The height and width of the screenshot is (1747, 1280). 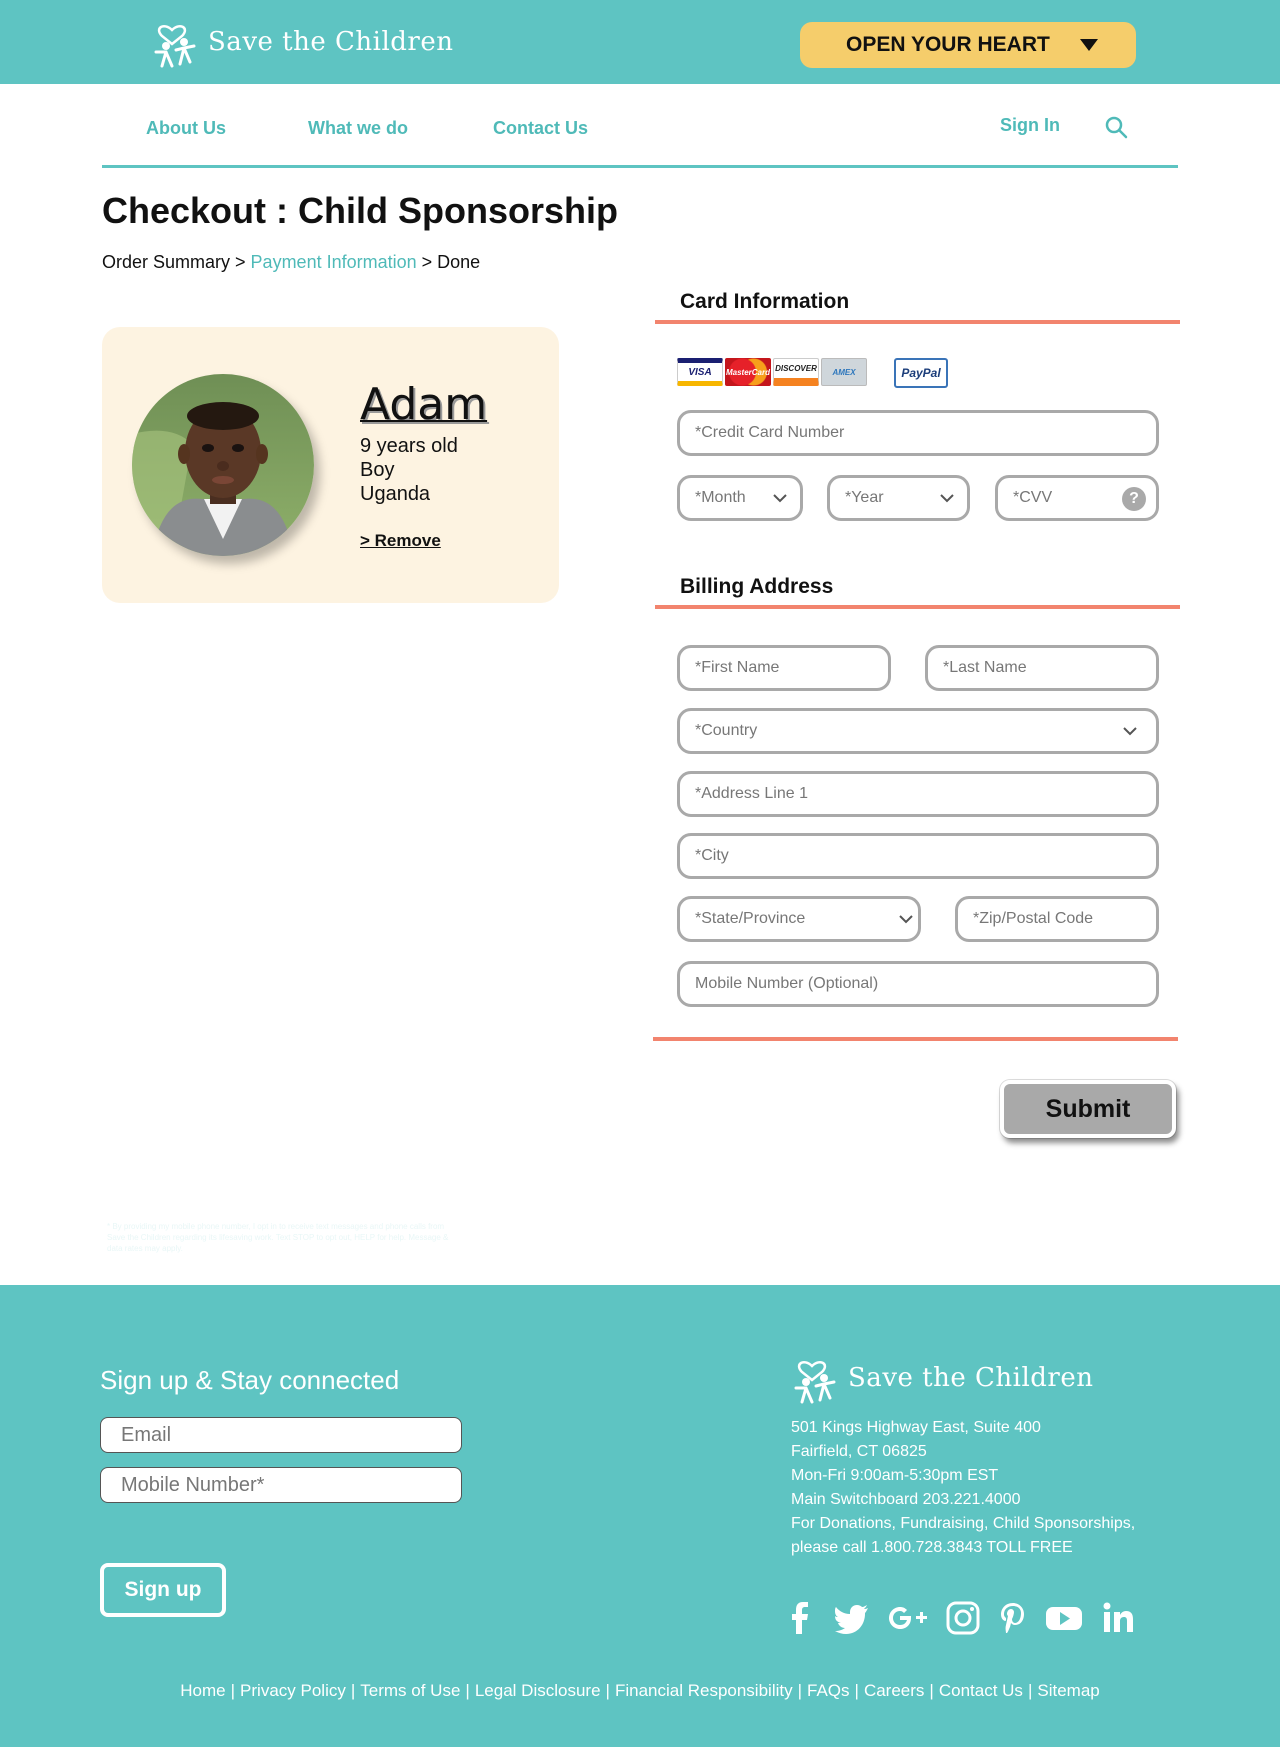 What do you see at coordinates (293, 1690) in the screenshot?
I see `footer-link-privacy-policy: Privacy Policy` at bounding box center [293, 1690].